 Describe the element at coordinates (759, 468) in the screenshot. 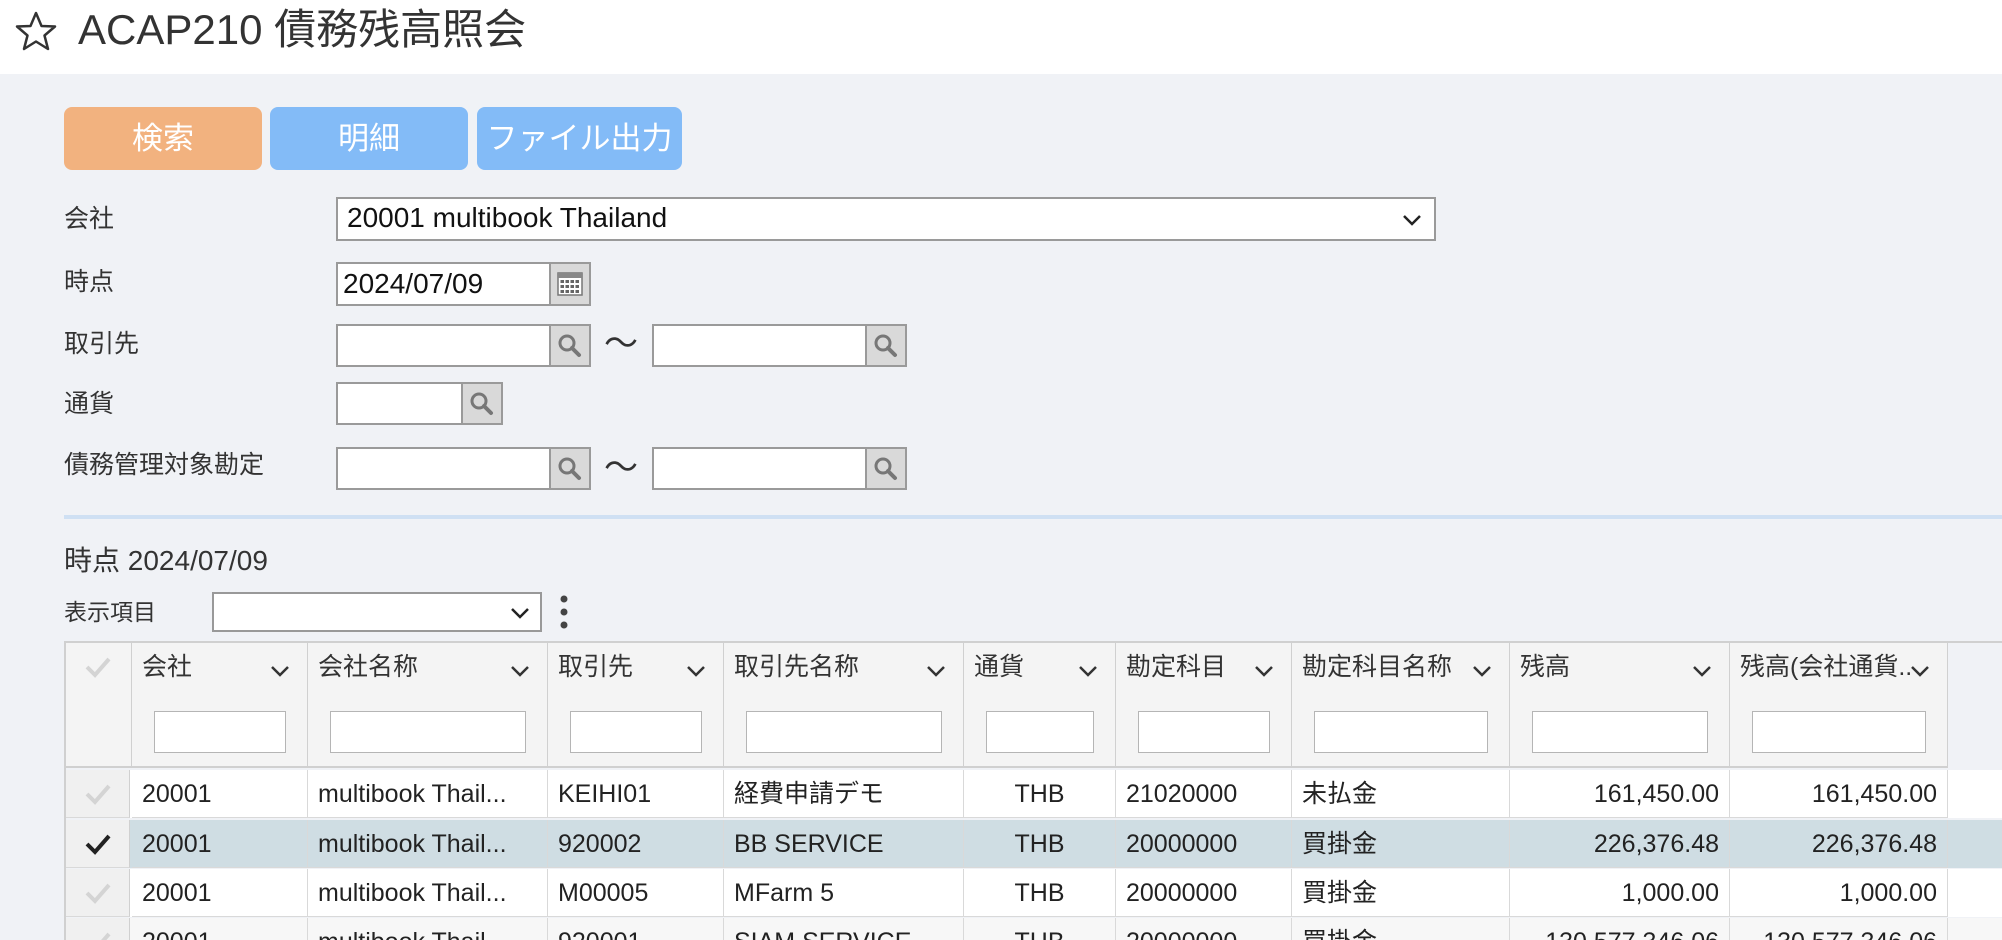

I see `account-to-input` at that location.